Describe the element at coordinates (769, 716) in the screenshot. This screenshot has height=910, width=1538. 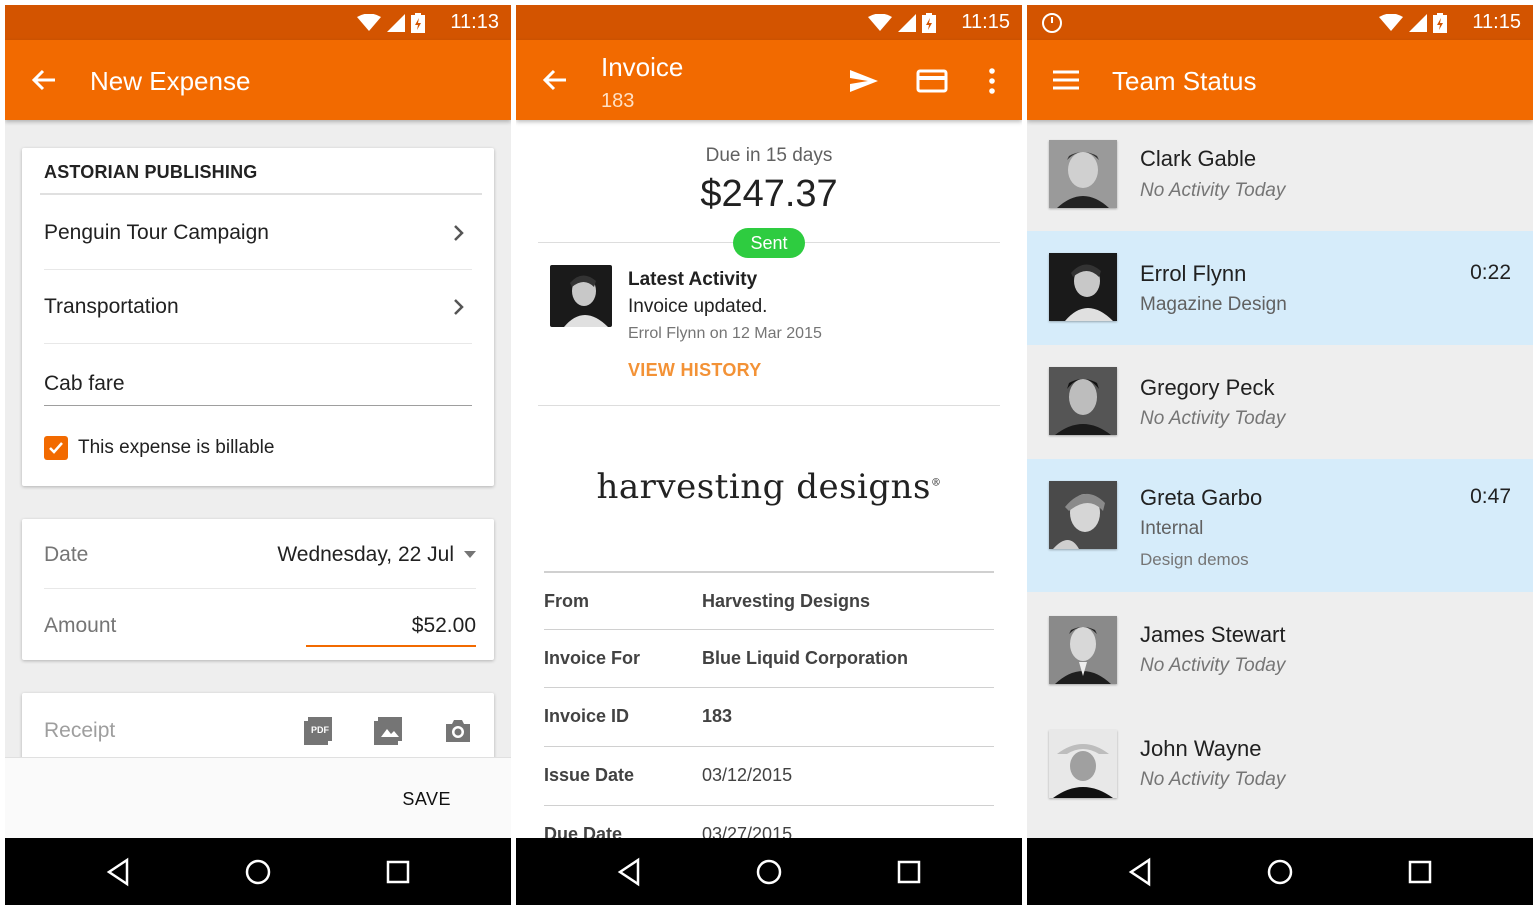
I see `detail-row: Invoice ID 183` at that location.